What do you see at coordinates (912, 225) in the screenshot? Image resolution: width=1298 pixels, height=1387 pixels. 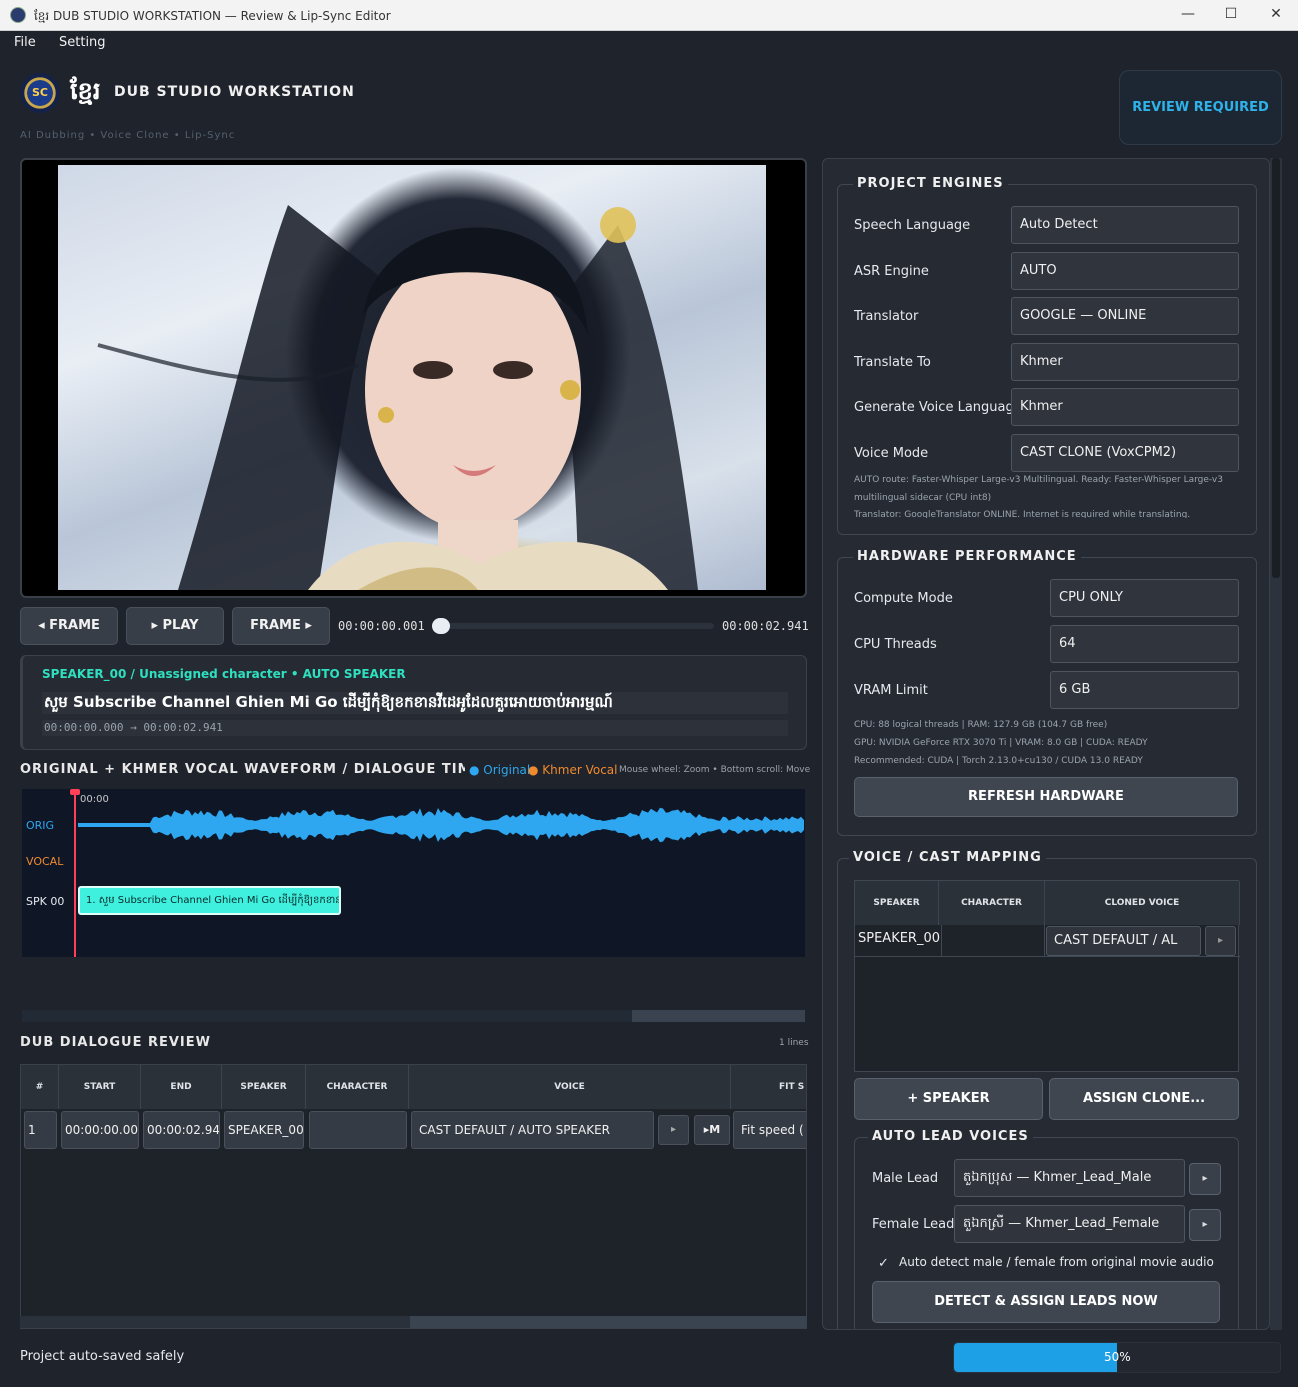 I see `speech-language-label: Speech Language` at bounding box center [912, 225].